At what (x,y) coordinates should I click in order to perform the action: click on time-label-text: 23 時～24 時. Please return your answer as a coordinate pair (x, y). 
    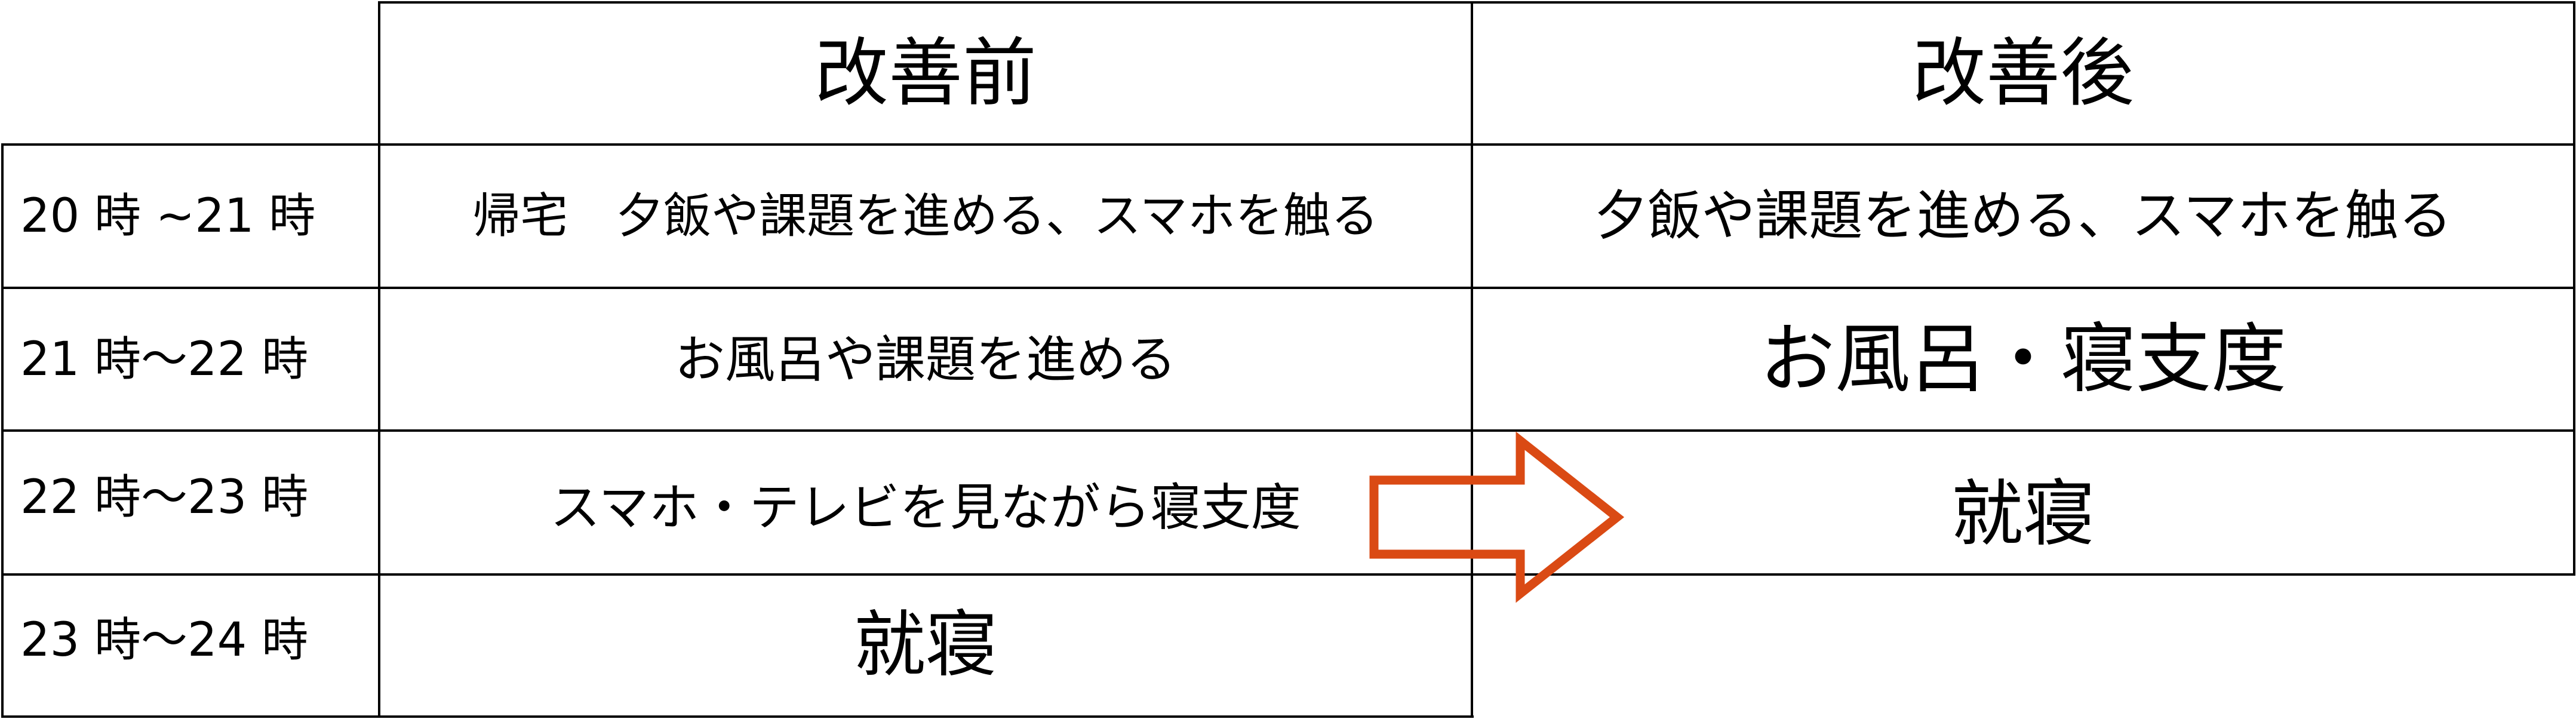
    Looking at the image, I should click on (164, 640).